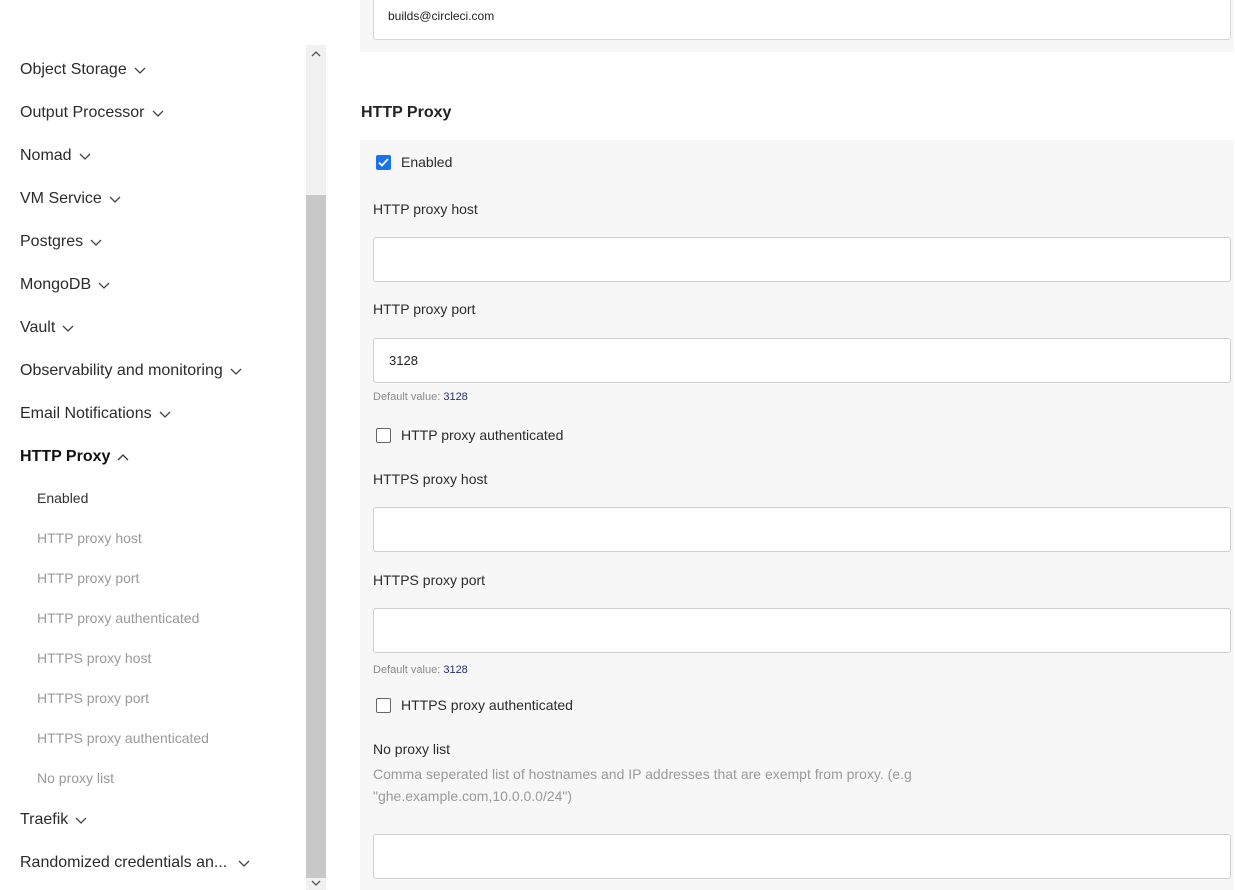  Describe the element at coordinates (152, 198) in the screenshot. I see `sidebar-item-vm-service: VM Service` at that location.